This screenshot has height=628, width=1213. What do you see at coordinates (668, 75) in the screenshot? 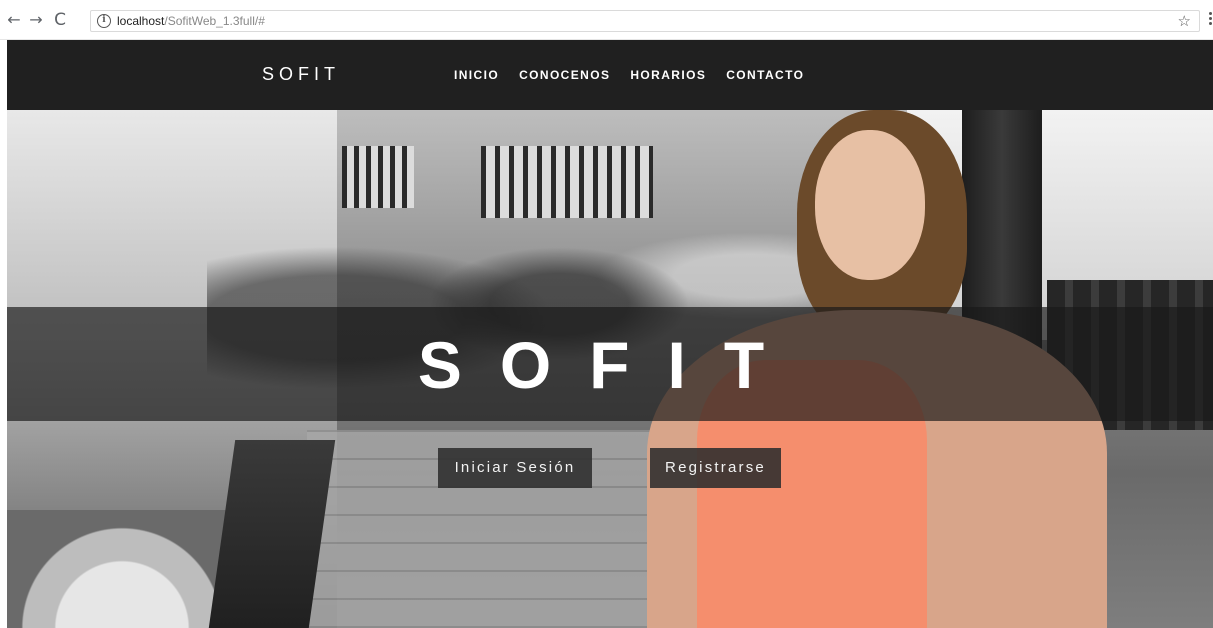
I see `nav-link-horarios: HORARIOS` at bounding box center [668, 75].